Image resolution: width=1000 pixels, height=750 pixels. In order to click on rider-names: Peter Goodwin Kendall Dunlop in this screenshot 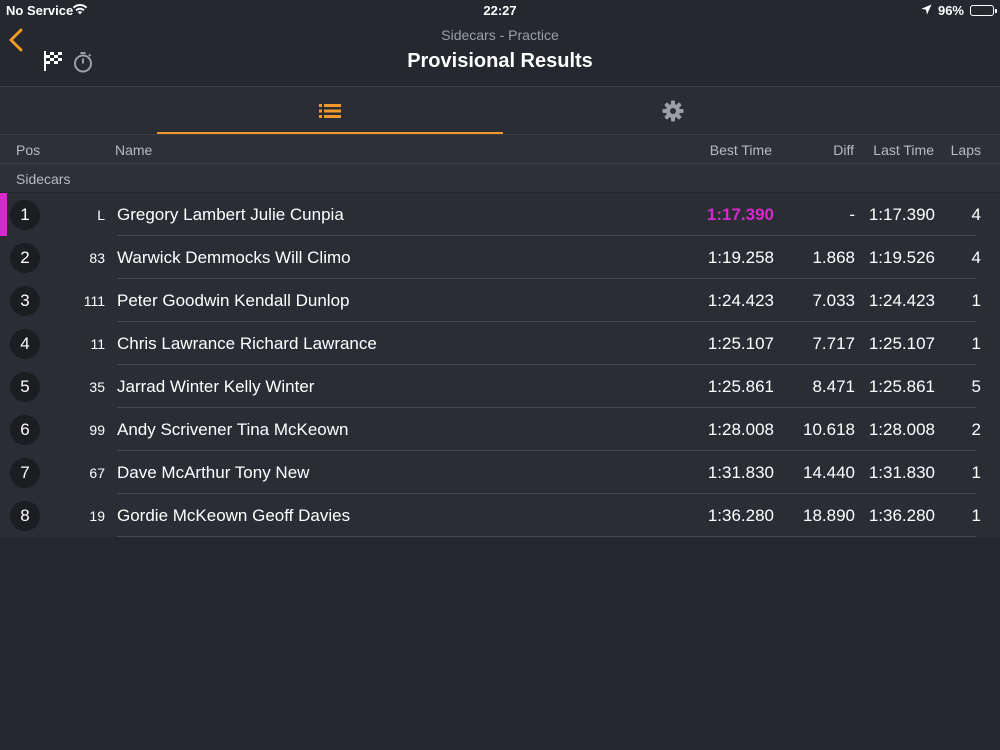, I will do `click(233, 300)`.